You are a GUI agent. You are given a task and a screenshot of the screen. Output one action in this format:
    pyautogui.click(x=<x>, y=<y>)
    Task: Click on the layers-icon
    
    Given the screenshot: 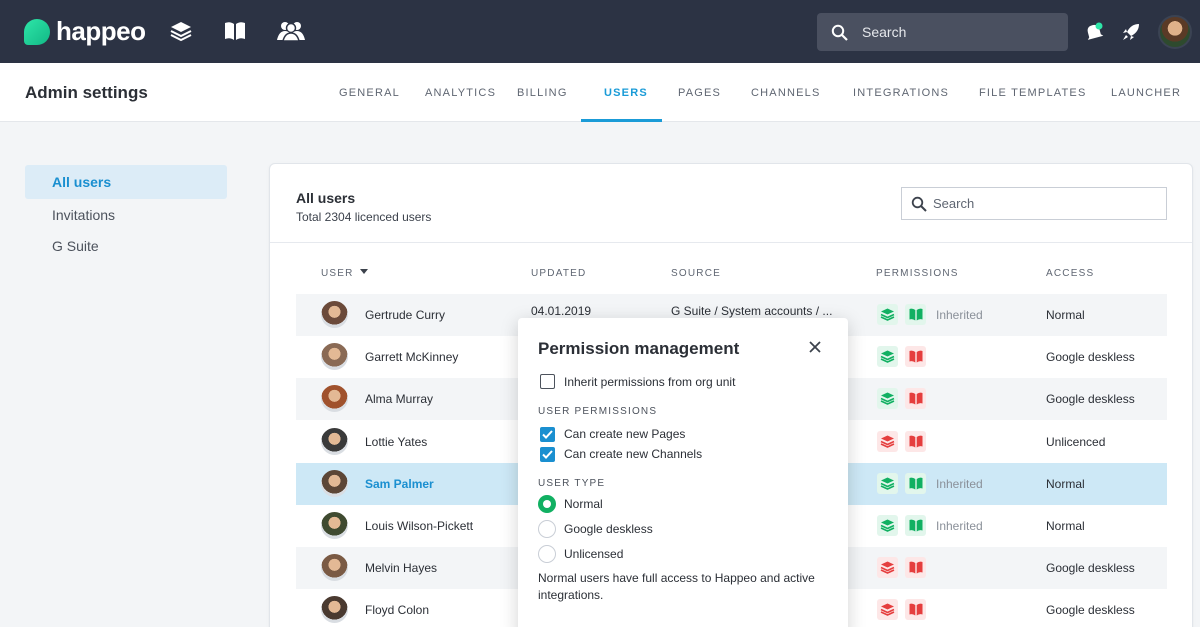 What is the action you would take?
    pyautogui.click(x=181, y=31)
    